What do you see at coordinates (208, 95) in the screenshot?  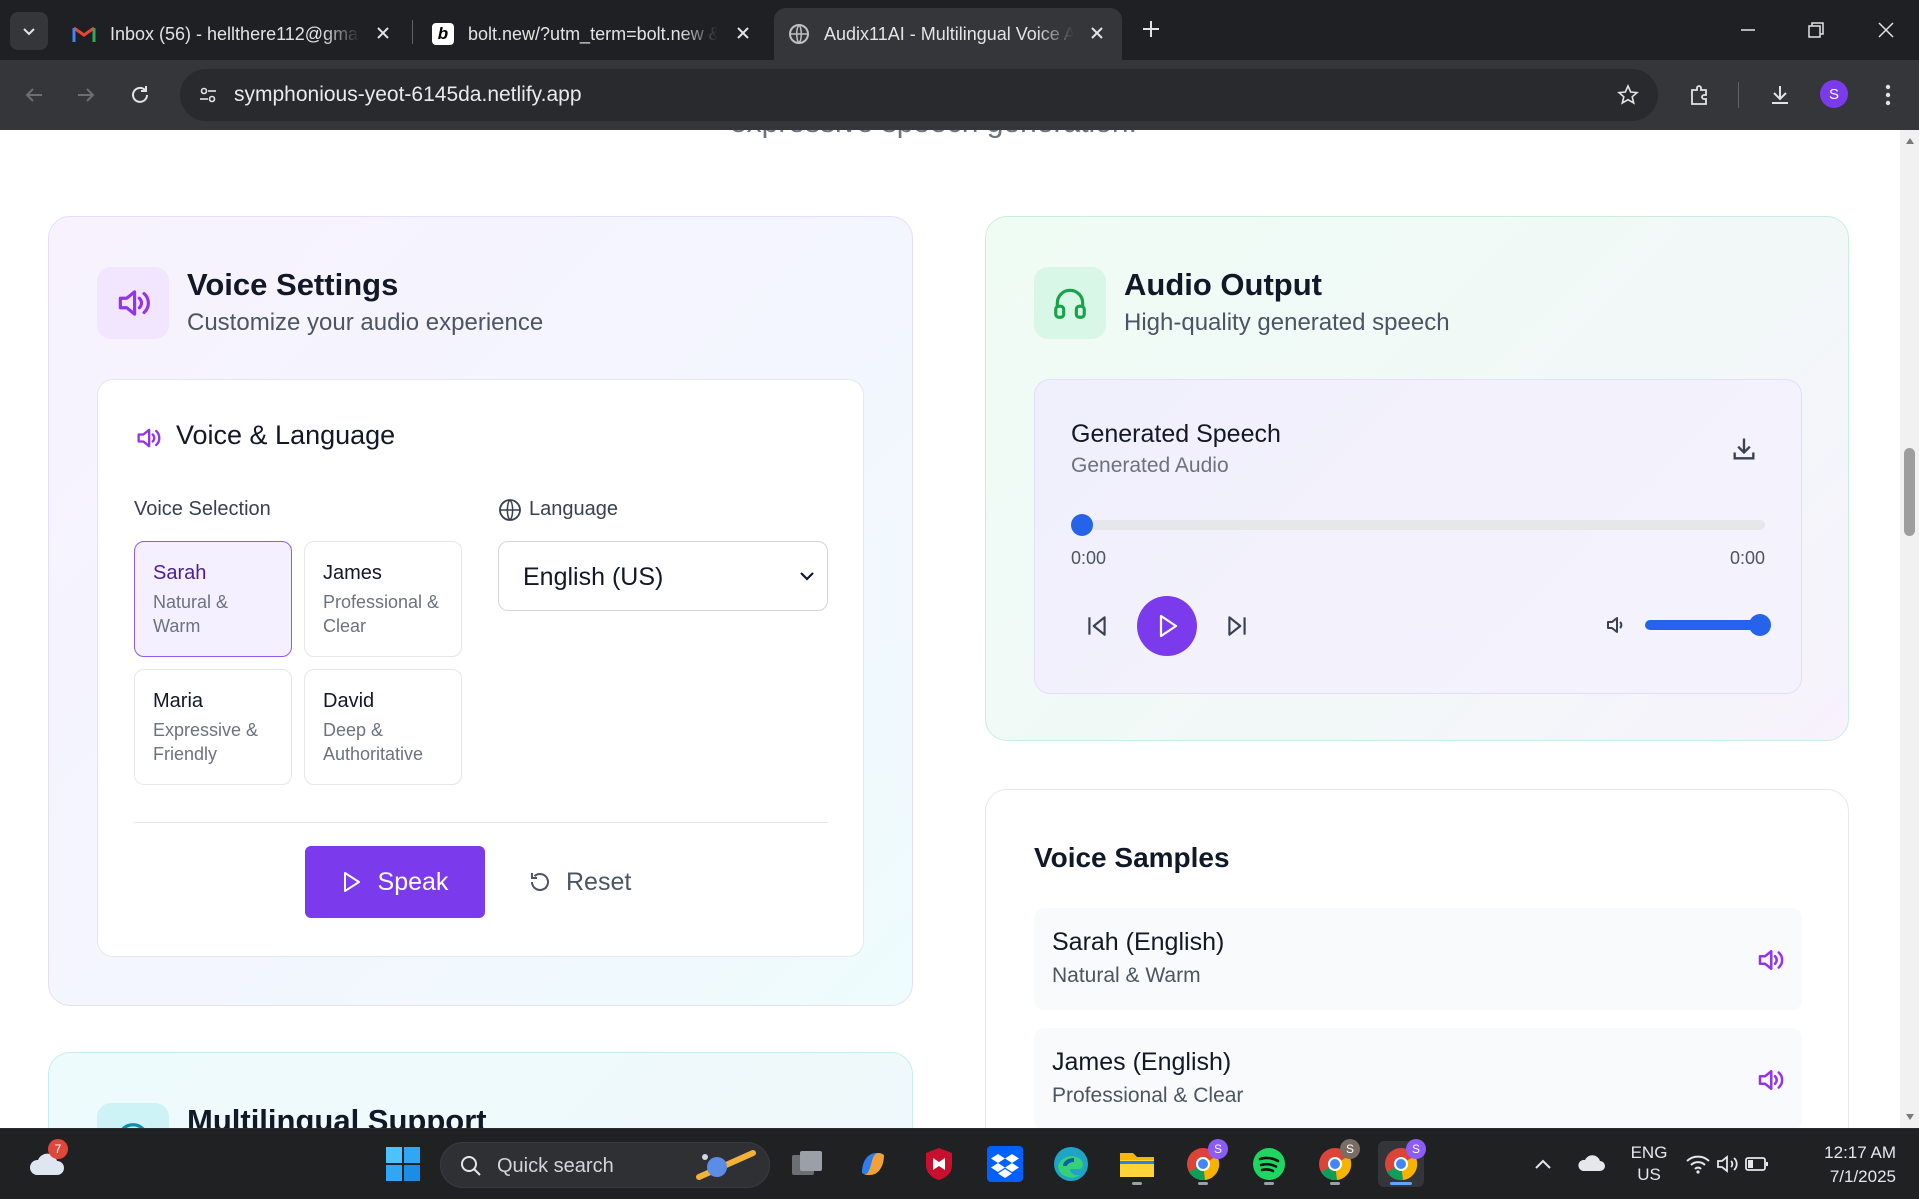 I see `site-info-icon` at bounding box center [208, 95].